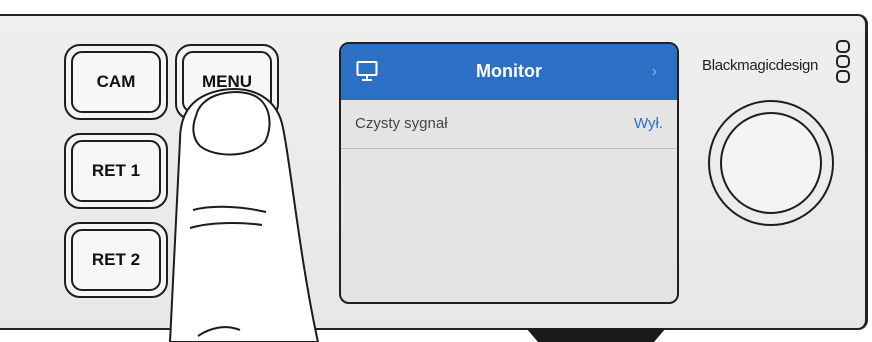 Image resolution: width=872 pixels, height=342 pixels. I want to click on ret2-button: RET 2, so click(116, 260).